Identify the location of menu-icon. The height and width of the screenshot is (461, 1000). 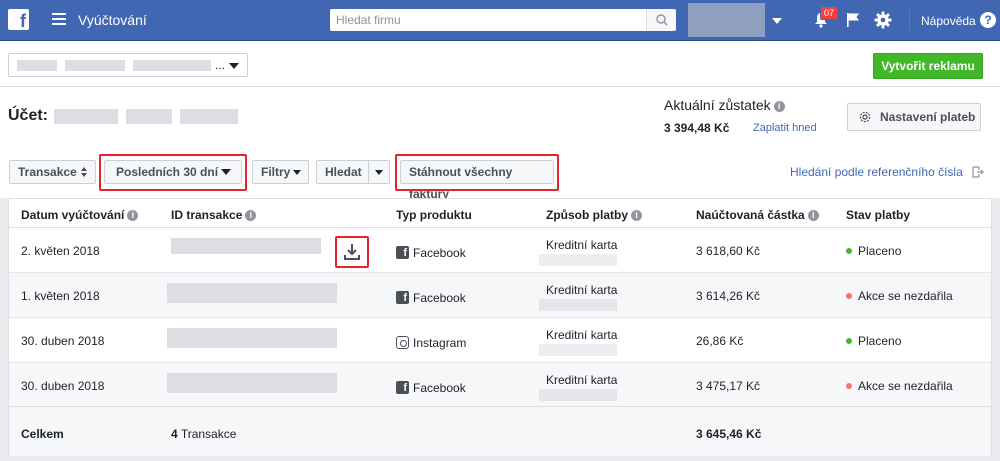
(59, 19).